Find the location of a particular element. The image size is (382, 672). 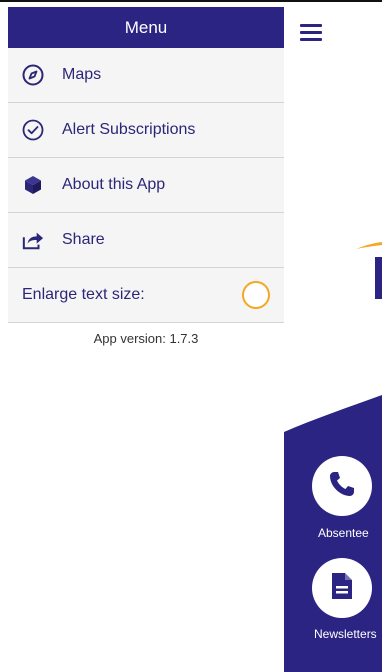

check-circle-icon is located at coordinates (33, 130).